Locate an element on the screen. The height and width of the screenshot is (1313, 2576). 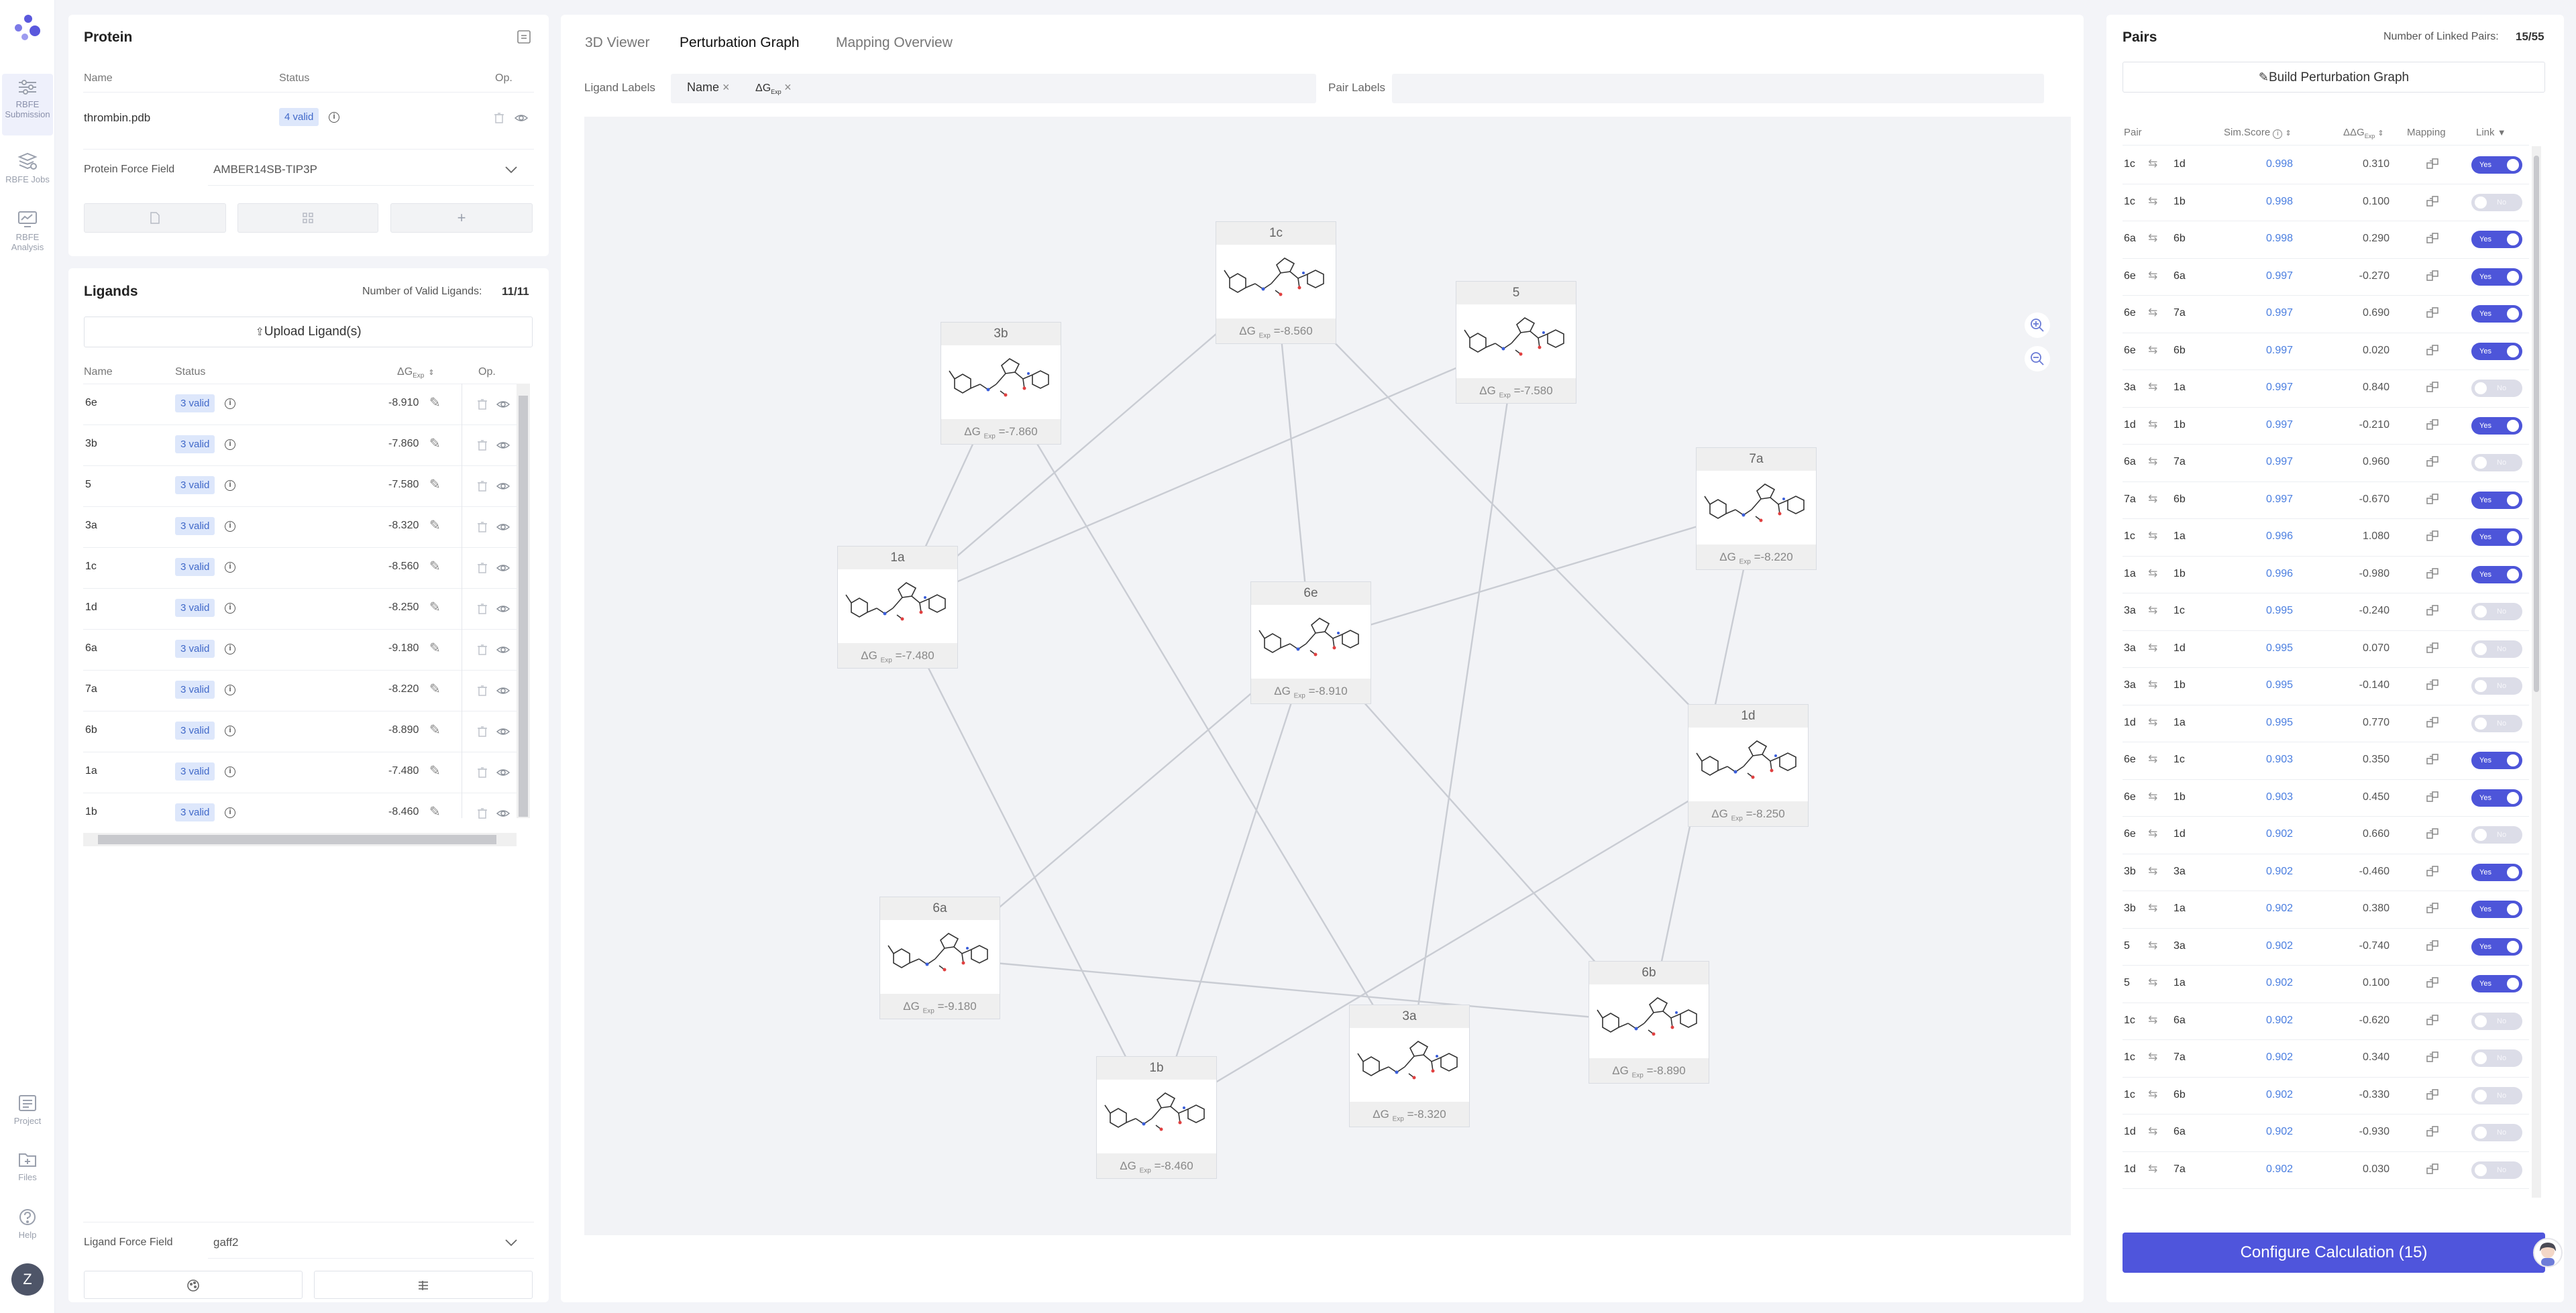
pair-row: 1d ⇆ 6a 0.902 -0.930 No is located at coordinates (2326, 1132).